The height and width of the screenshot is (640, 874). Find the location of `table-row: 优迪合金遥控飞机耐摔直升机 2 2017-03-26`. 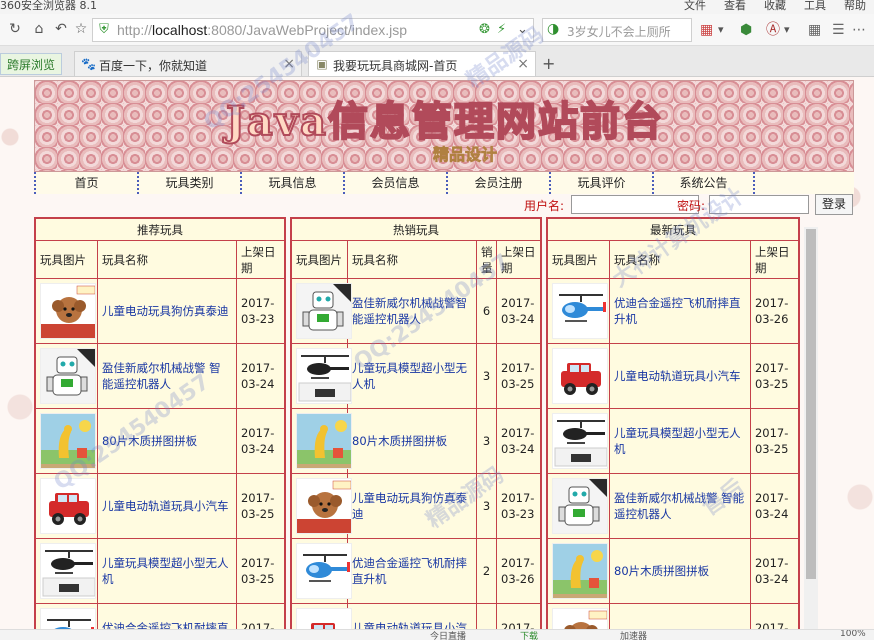

table-row: 优迪合金遥控飞机耐摔直升机 2 2017-03-26 is located at coordinates (416, 571).